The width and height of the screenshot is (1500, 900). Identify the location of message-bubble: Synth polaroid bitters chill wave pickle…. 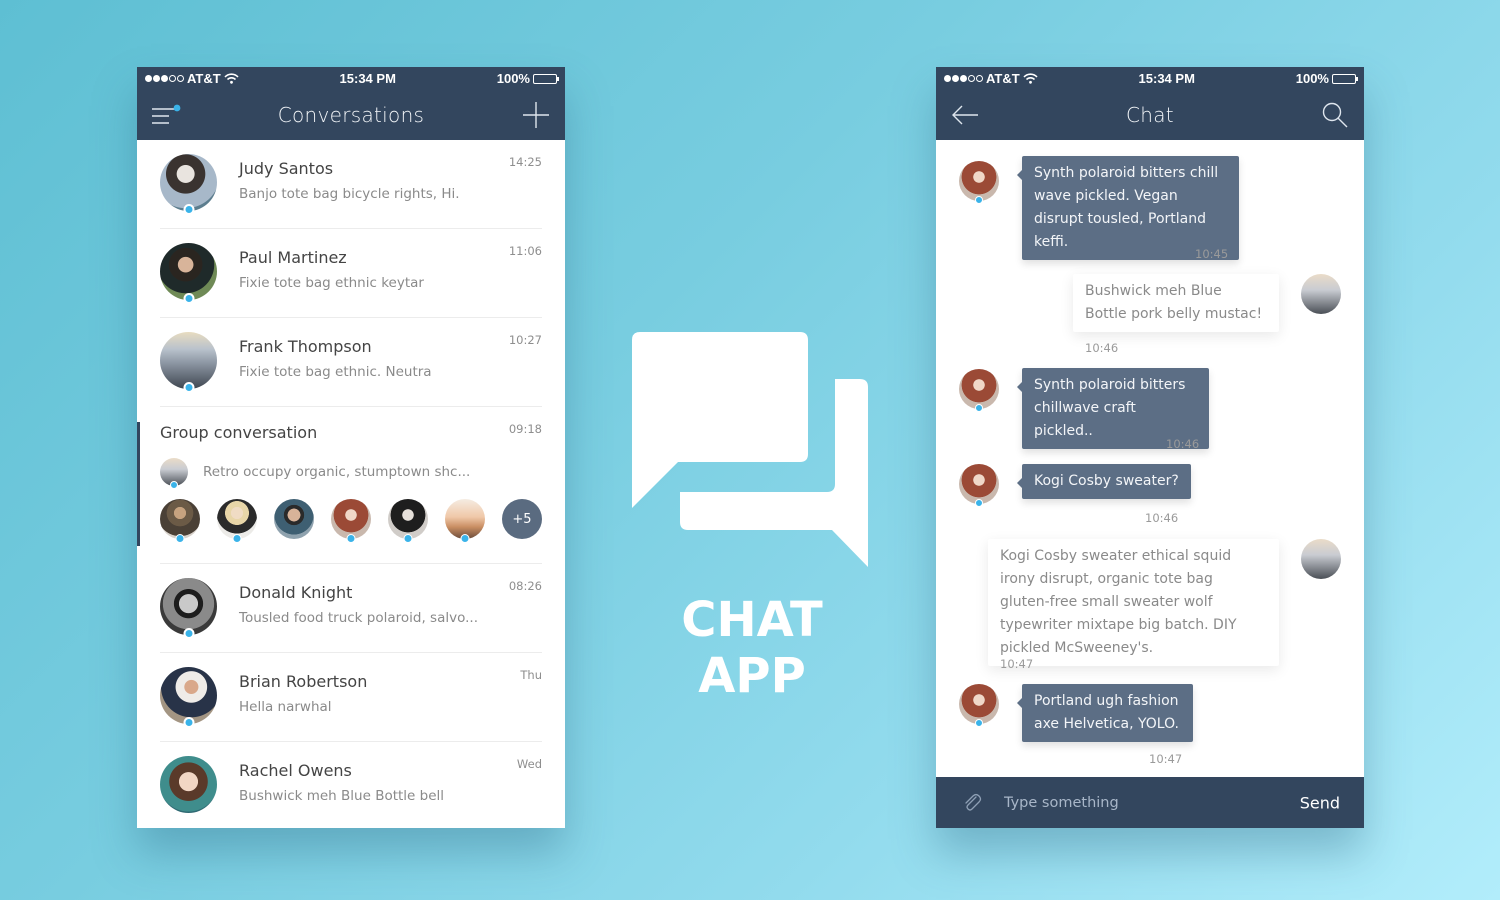
(1128, 208).